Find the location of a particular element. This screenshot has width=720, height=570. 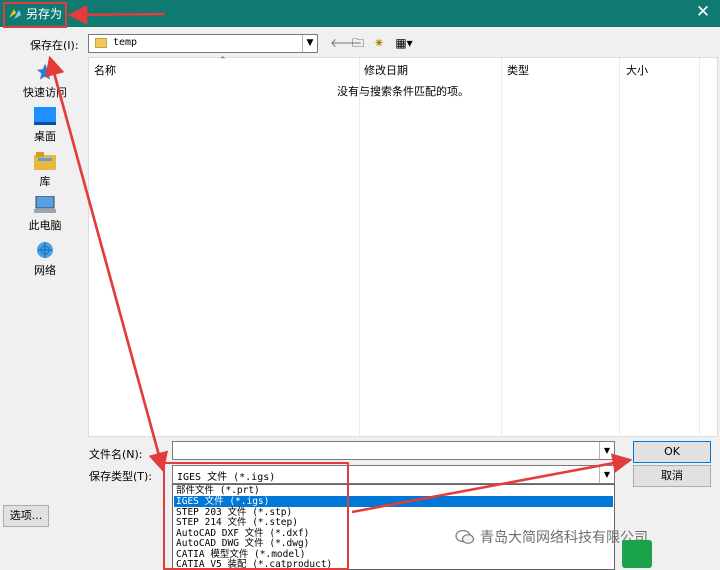

save-in-label: 保存在(I): is located at coordinates (54, 45).